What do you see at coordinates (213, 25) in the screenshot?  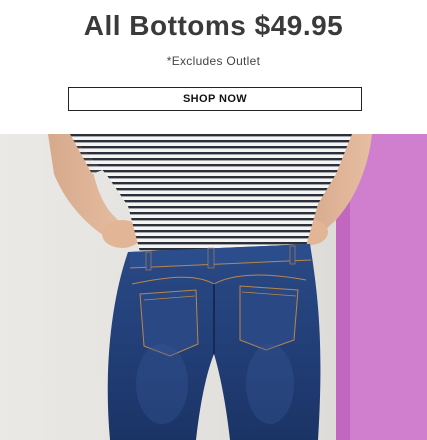 I see `promo-headline: All Bottoms $49.95` at bounding box center [213, 25].